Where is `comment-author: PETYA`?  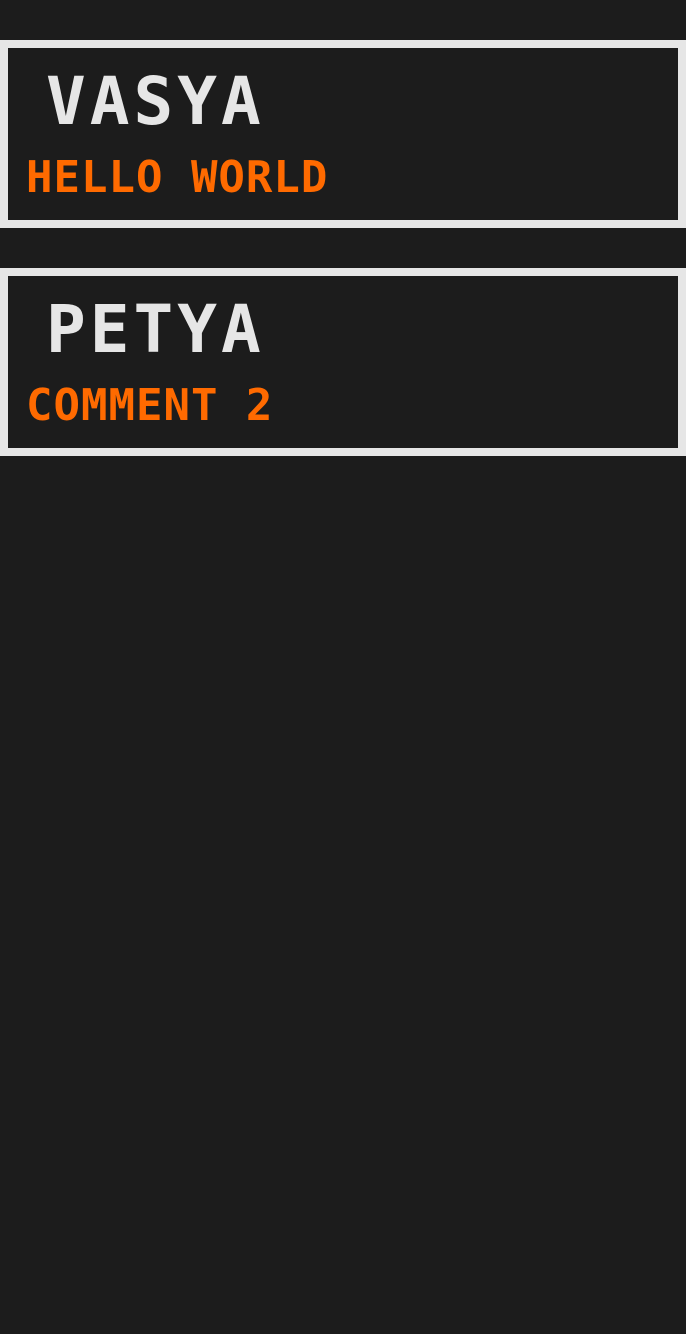 comment-author: PETYA is located at coordinates (155, 329).